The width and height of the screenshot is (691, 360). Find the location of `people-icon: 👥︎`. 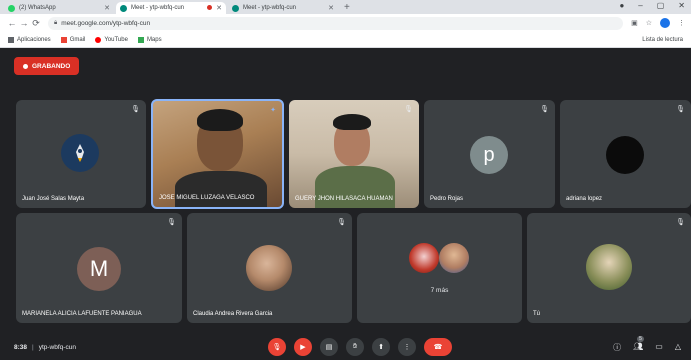

people-icon: 👥︎ is located at coordinates (638, 346).